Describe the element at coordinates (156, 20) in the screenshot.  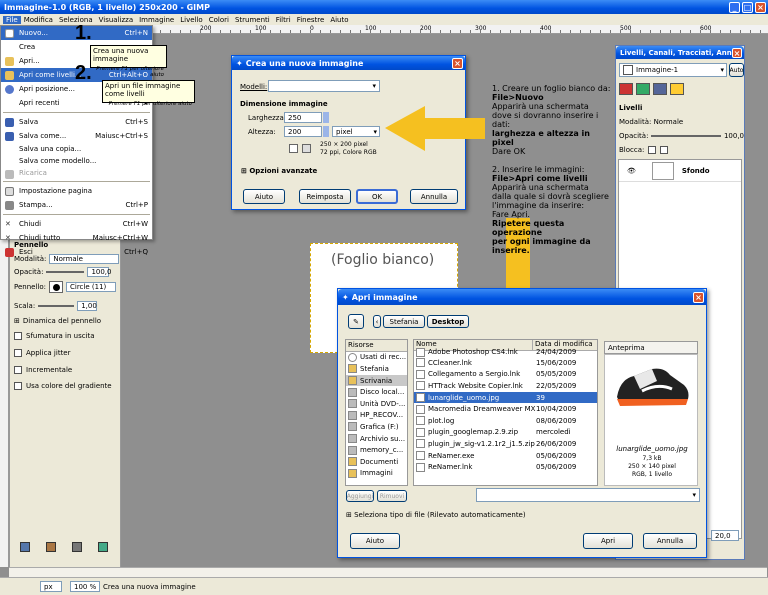
I see `menu-immagine: Immagine` at that location.